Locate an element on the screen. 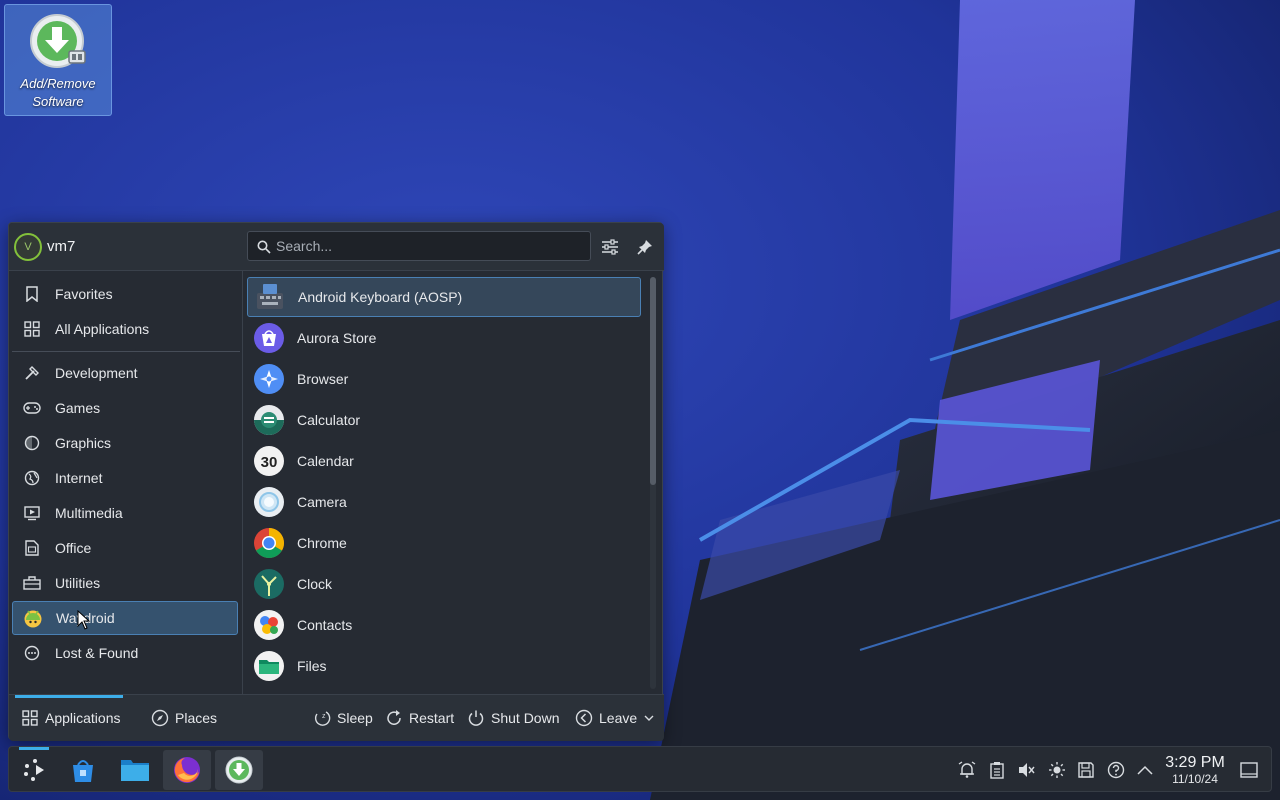 This screenshot has height=800, width=1280. app-item-label: Clock is located at coordinates (315, 584).